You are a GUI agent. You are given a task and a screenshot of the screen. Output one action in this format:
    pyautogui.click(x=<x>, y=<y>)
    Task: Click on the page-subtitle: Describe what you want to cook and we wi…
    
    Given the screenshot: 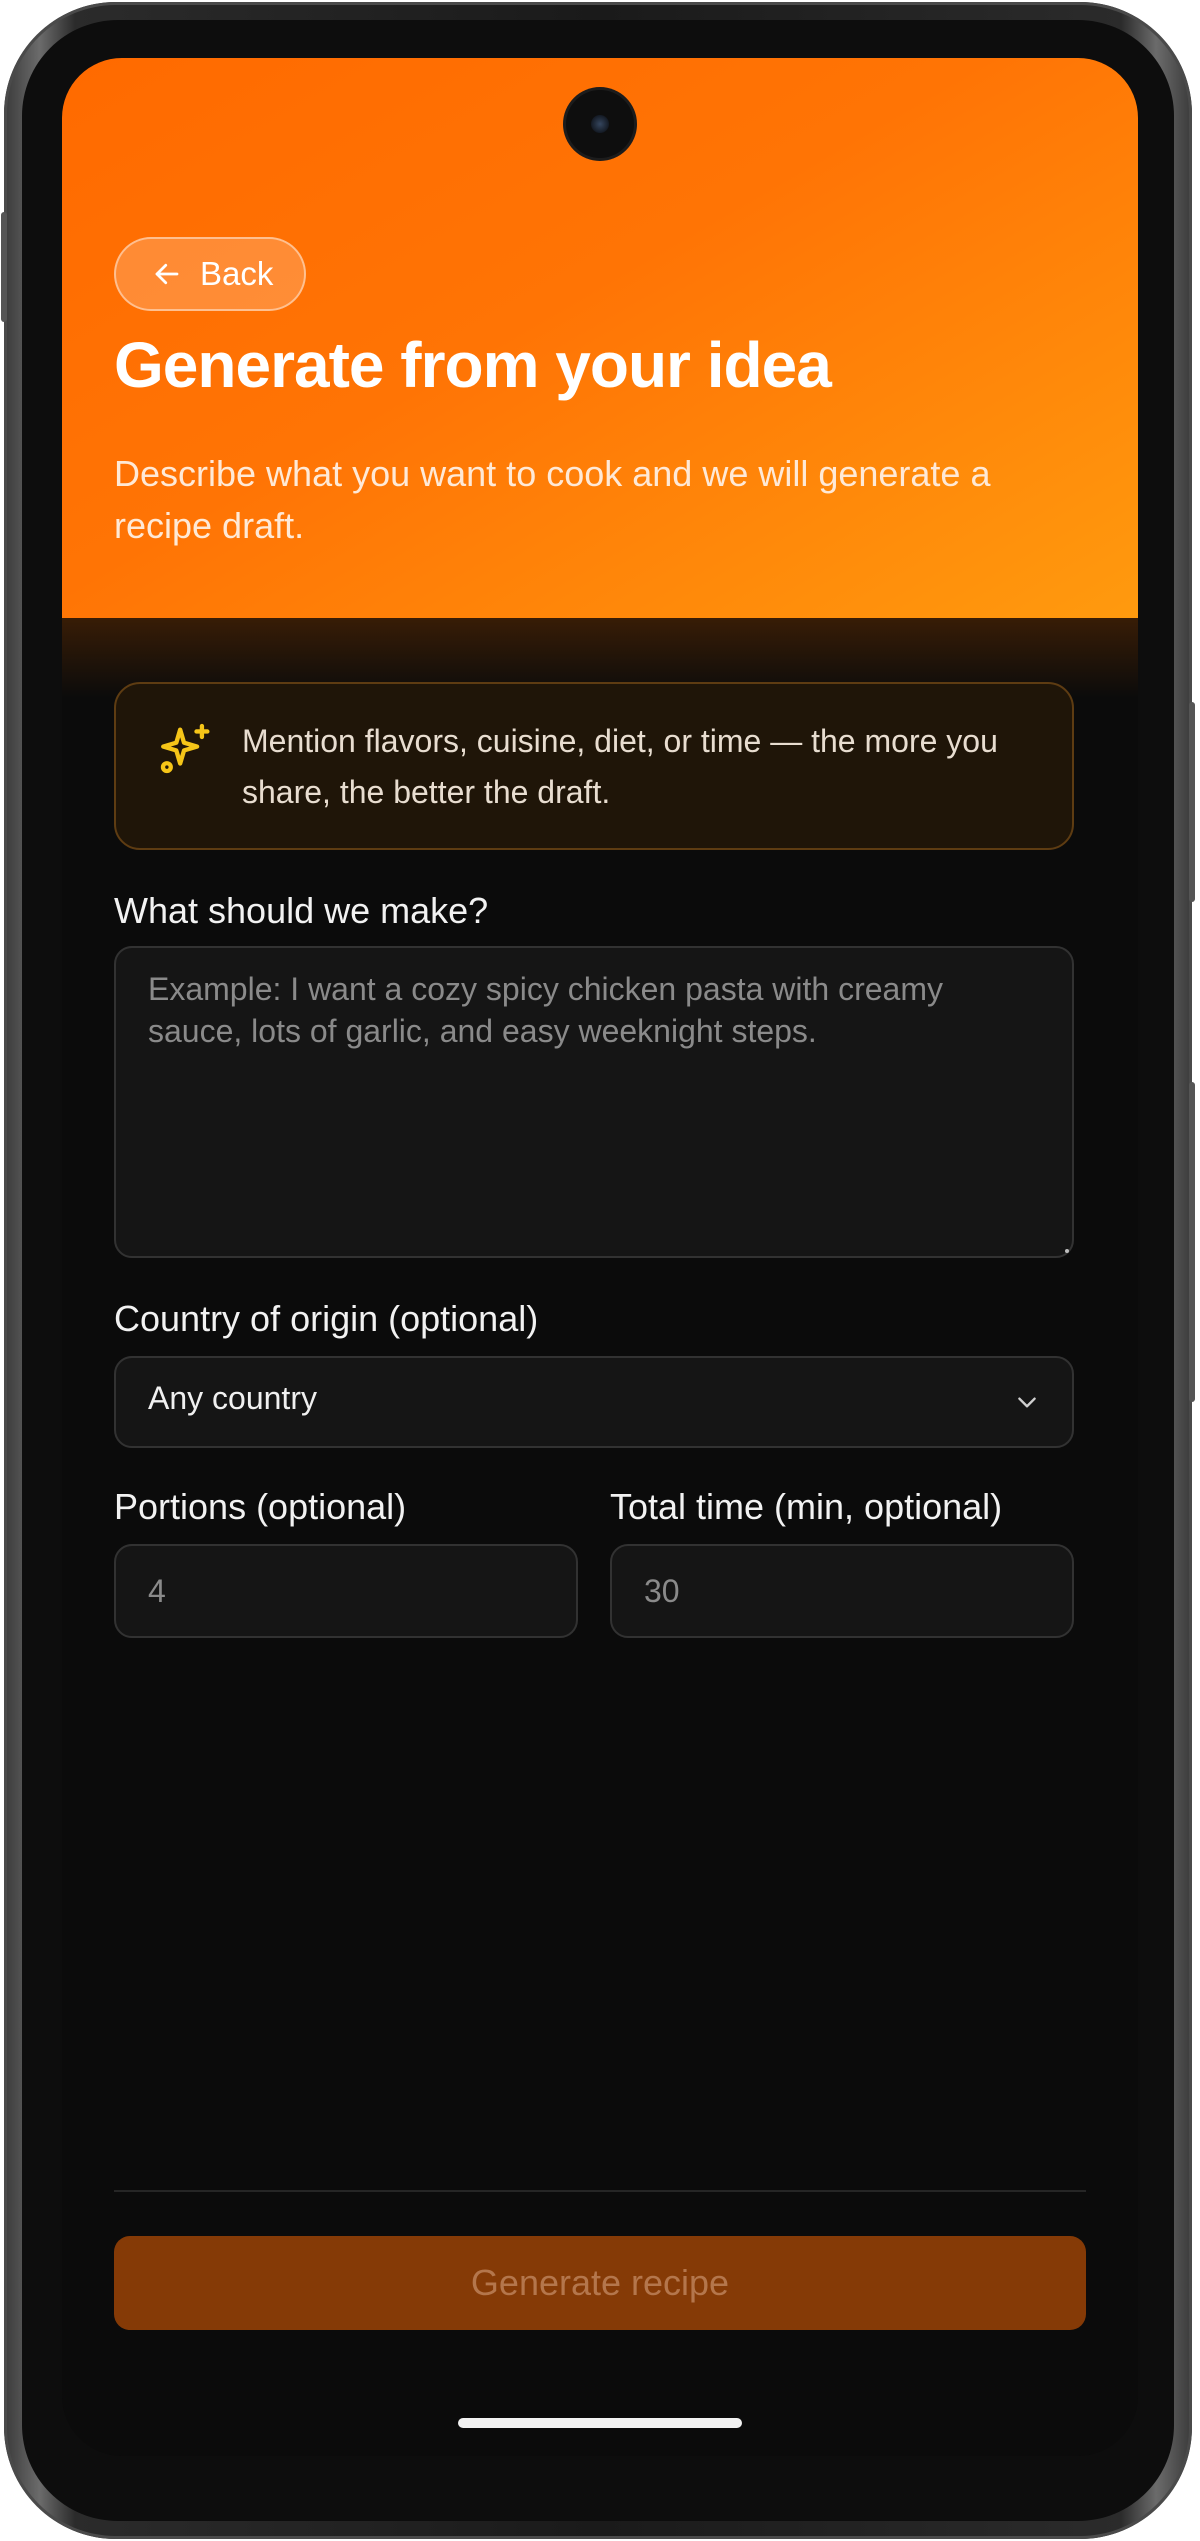 What is the action you would take?
    pyautogui.click(x=552, y=499)
    